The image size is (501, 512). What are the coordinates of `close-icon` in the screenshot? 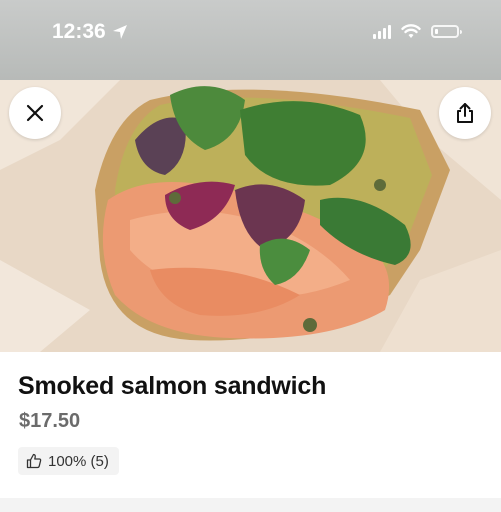 It's located at (35, 113).